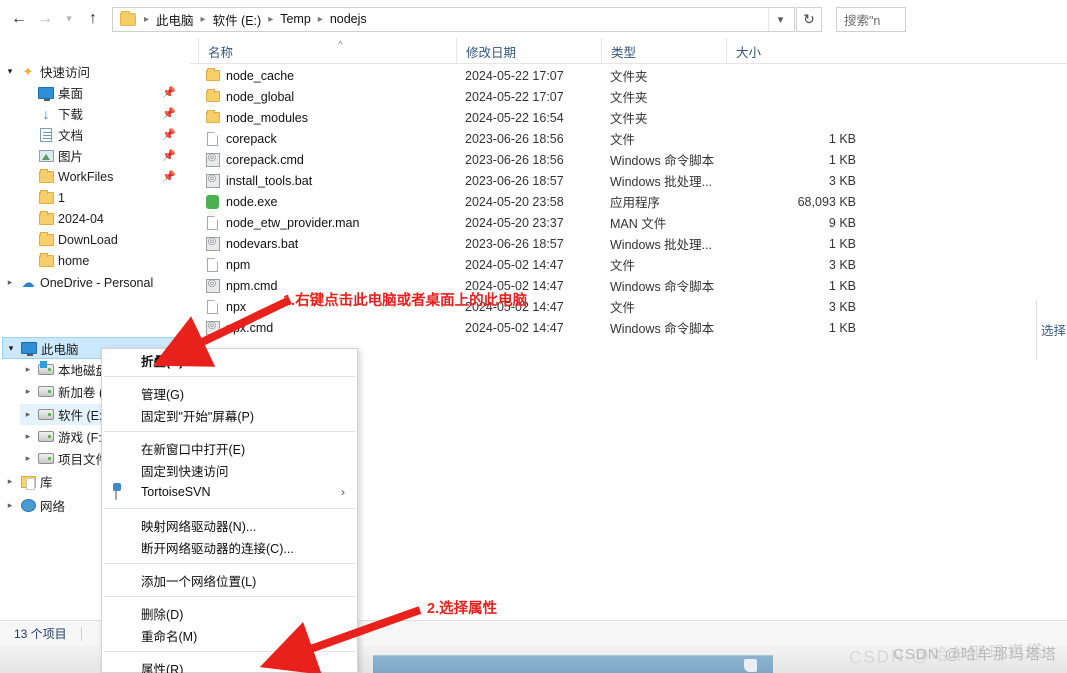 This screenshot has width=1067, height=673. I want to click on menu-item-5: 在新窗口中打开(E), so click(229, 448).